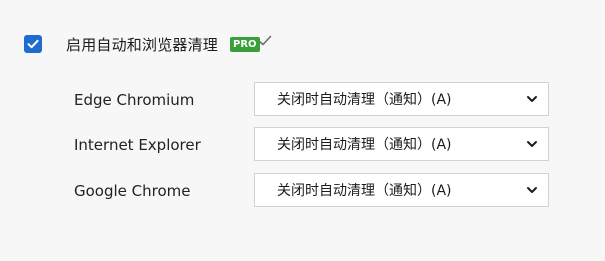 The width and height of the screenshot is (605, 261). Describe the element at coordinates (142, 44) in the screenshot. I see `auto-clean-label: 启用自动和浏览器清理` at that location.